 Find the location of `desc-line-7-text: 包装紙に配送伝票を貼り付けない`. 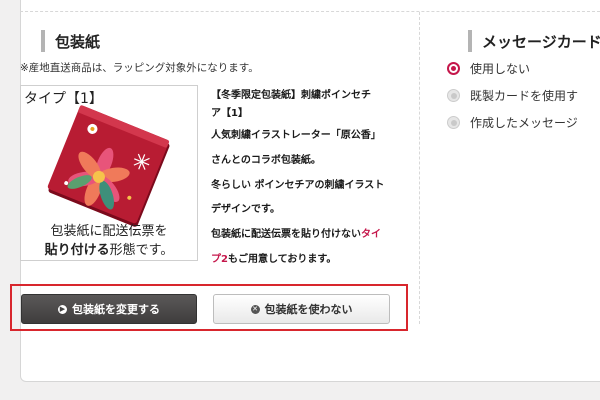

desc-line-7-text: 包装紙に配送伝票を貼り付けない is located at coordinates (286, 234).